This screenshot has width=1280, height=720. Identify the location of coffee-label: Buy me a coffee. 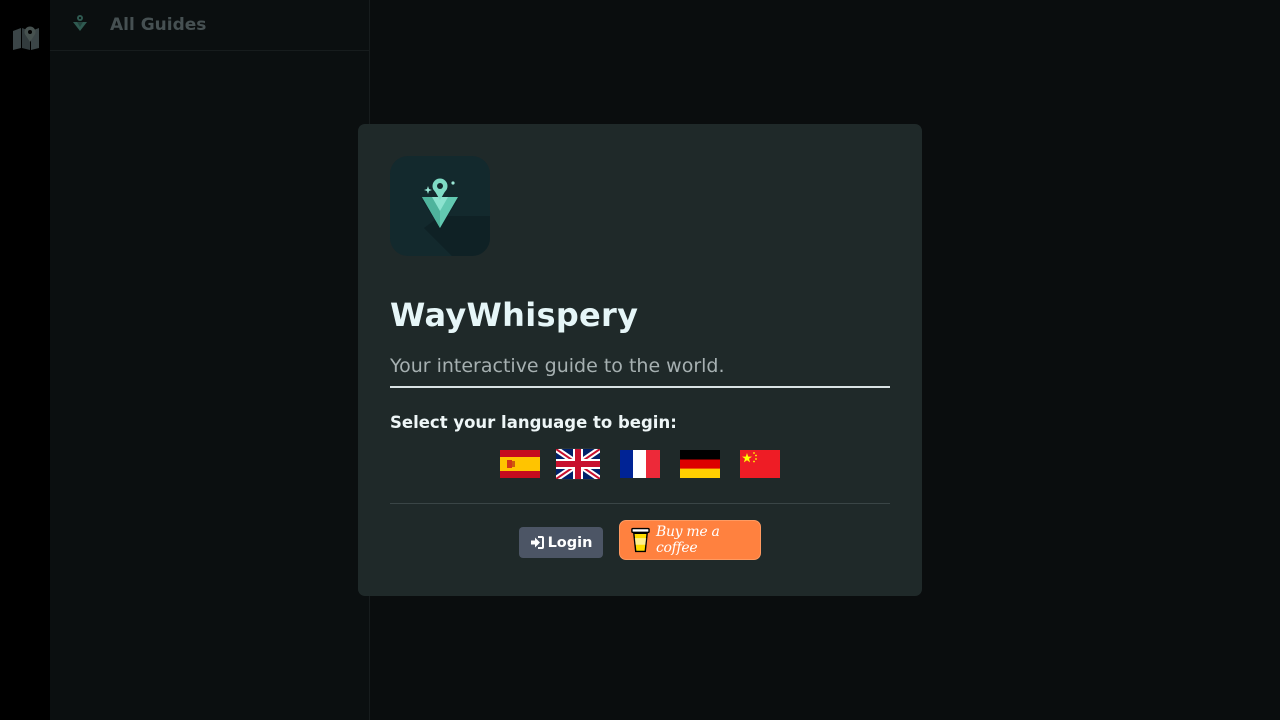
(687, 540).